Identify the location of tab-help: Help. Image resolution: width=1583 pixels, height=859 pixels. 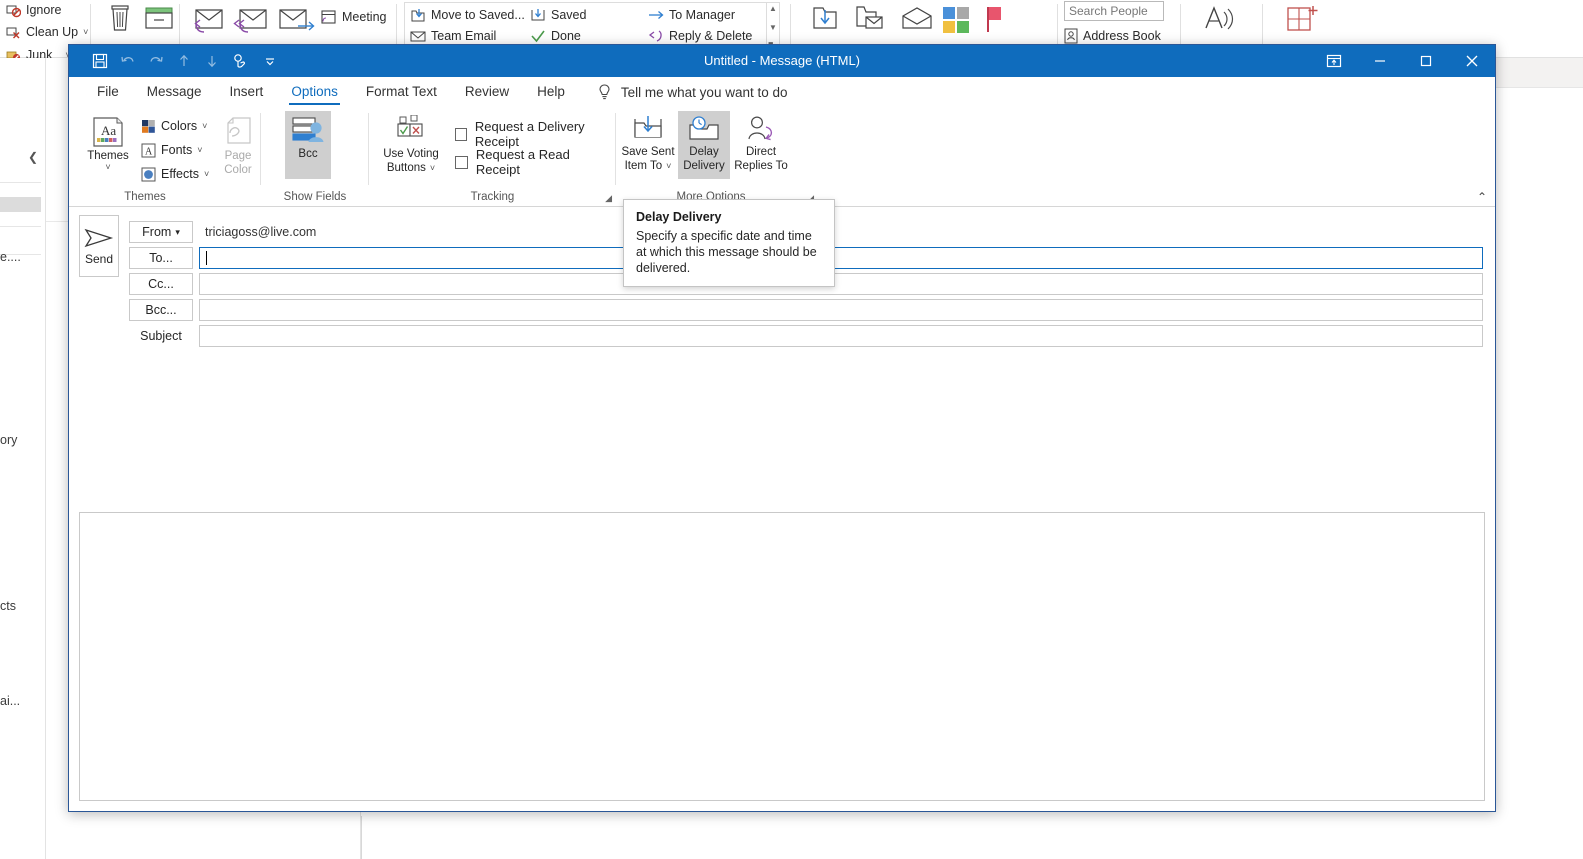
(551, 92).